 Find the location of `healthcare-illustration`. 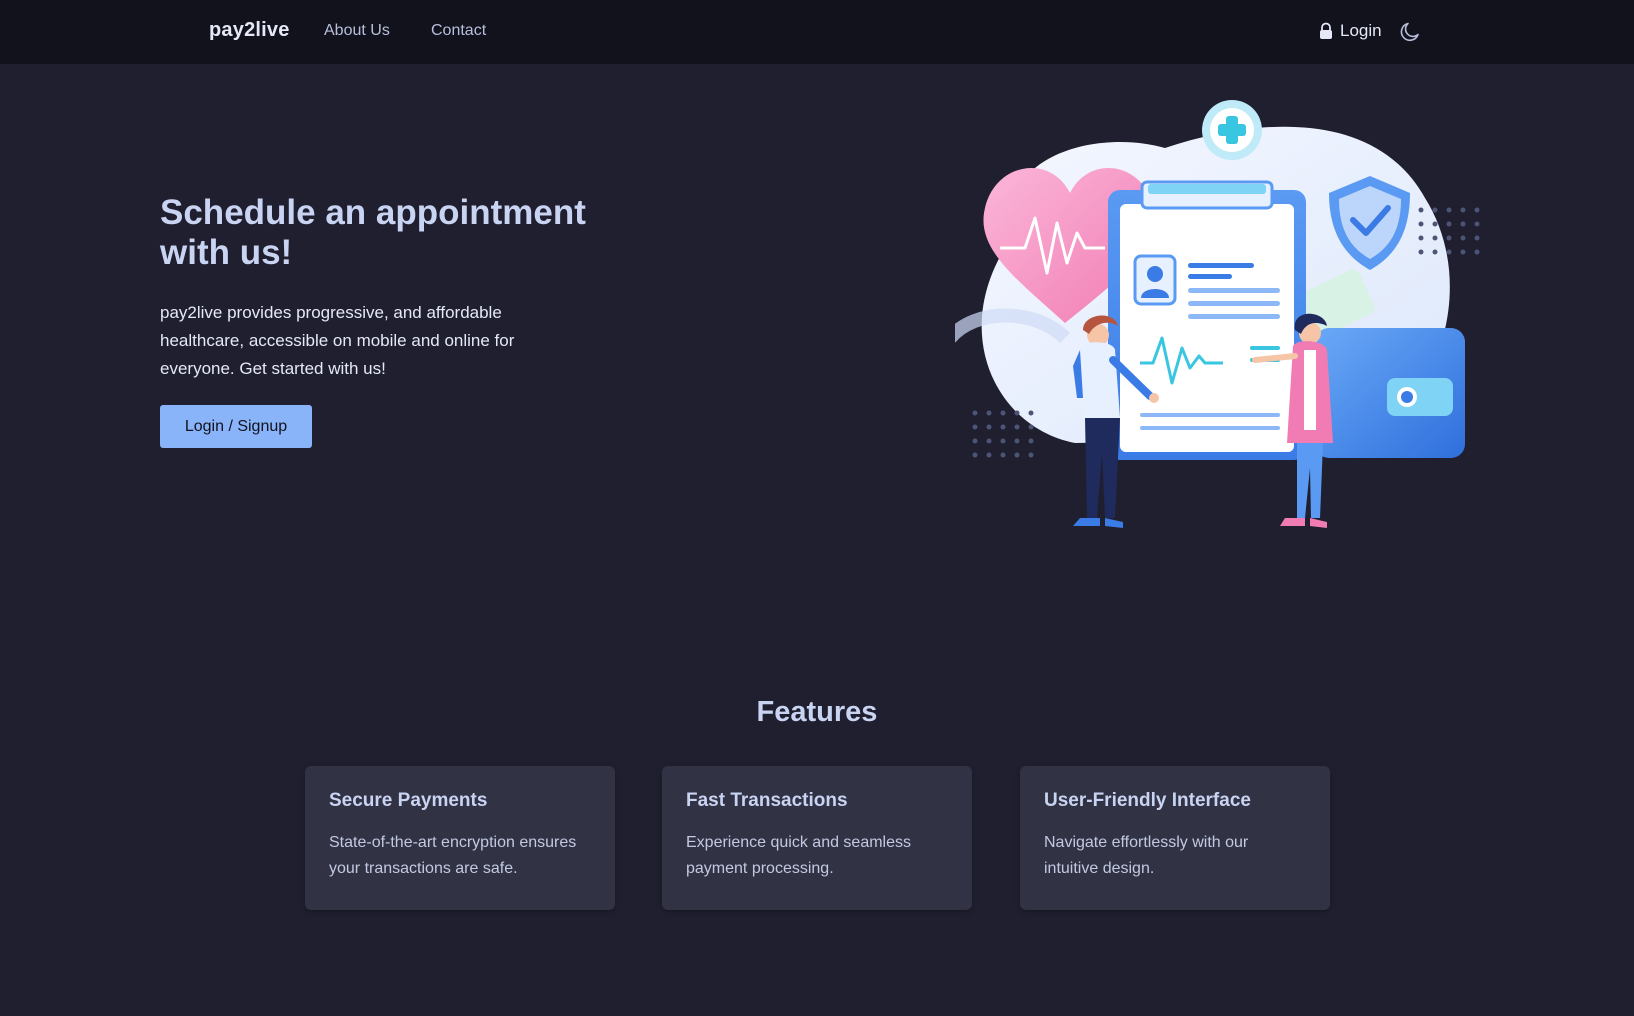

healthcare-illustration is located at coordinates (1217, 314).